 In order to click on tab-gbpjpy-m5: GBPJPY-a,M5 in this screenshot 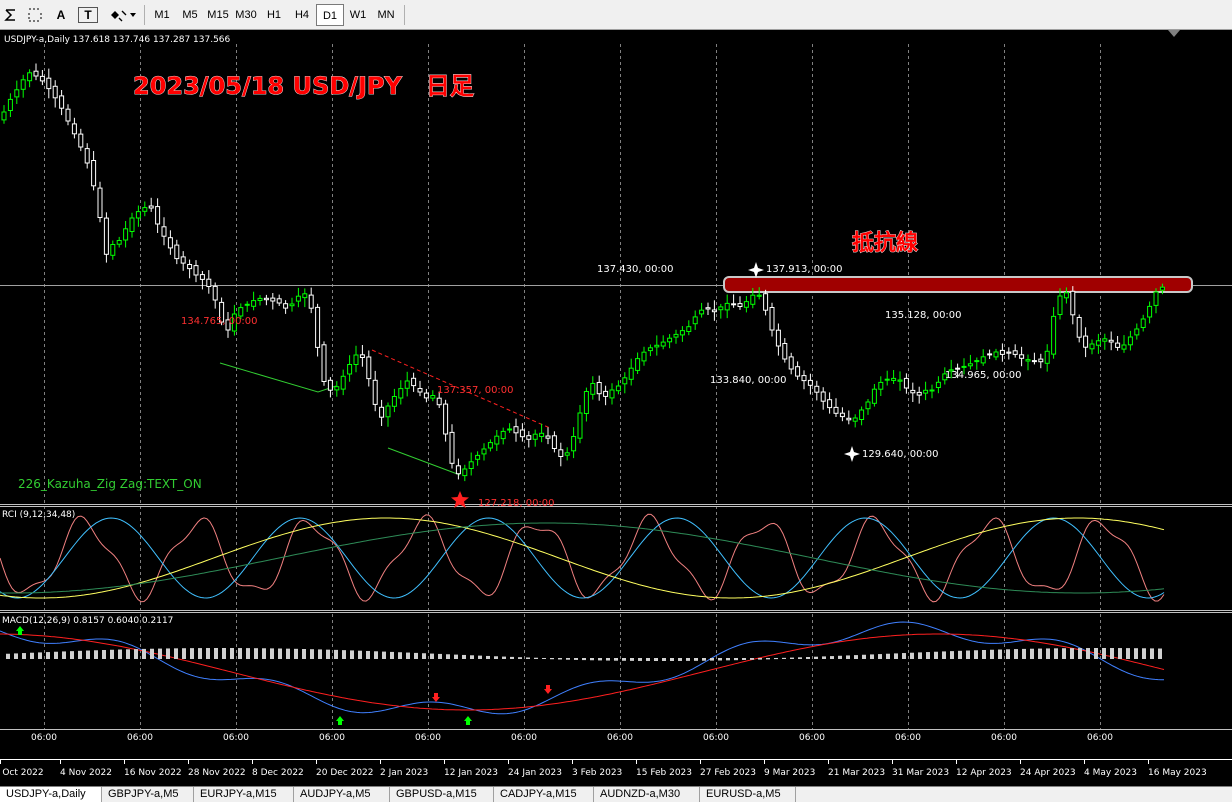, I will do `click(148, 794)`.